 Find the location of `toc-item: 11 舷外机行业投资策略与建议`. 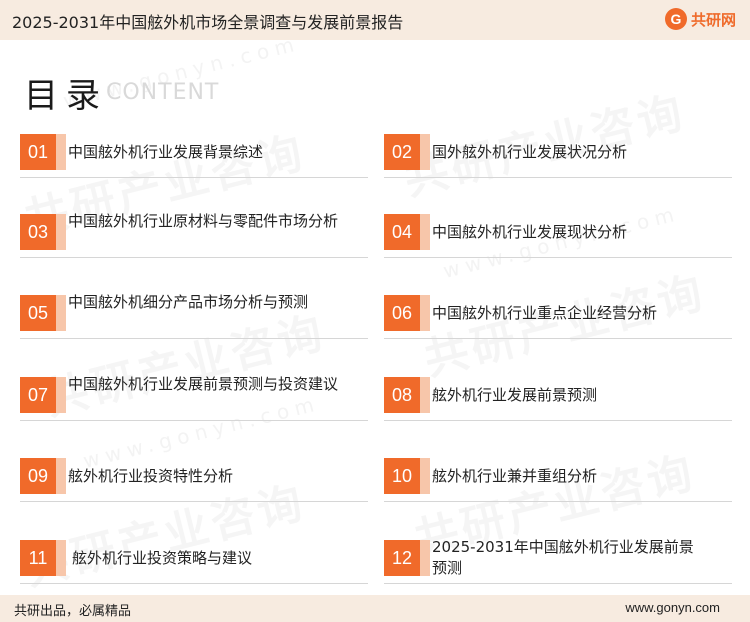

toc-item: 11 舷外机行业投资策略与建议 is located at coordinates (194, 557).